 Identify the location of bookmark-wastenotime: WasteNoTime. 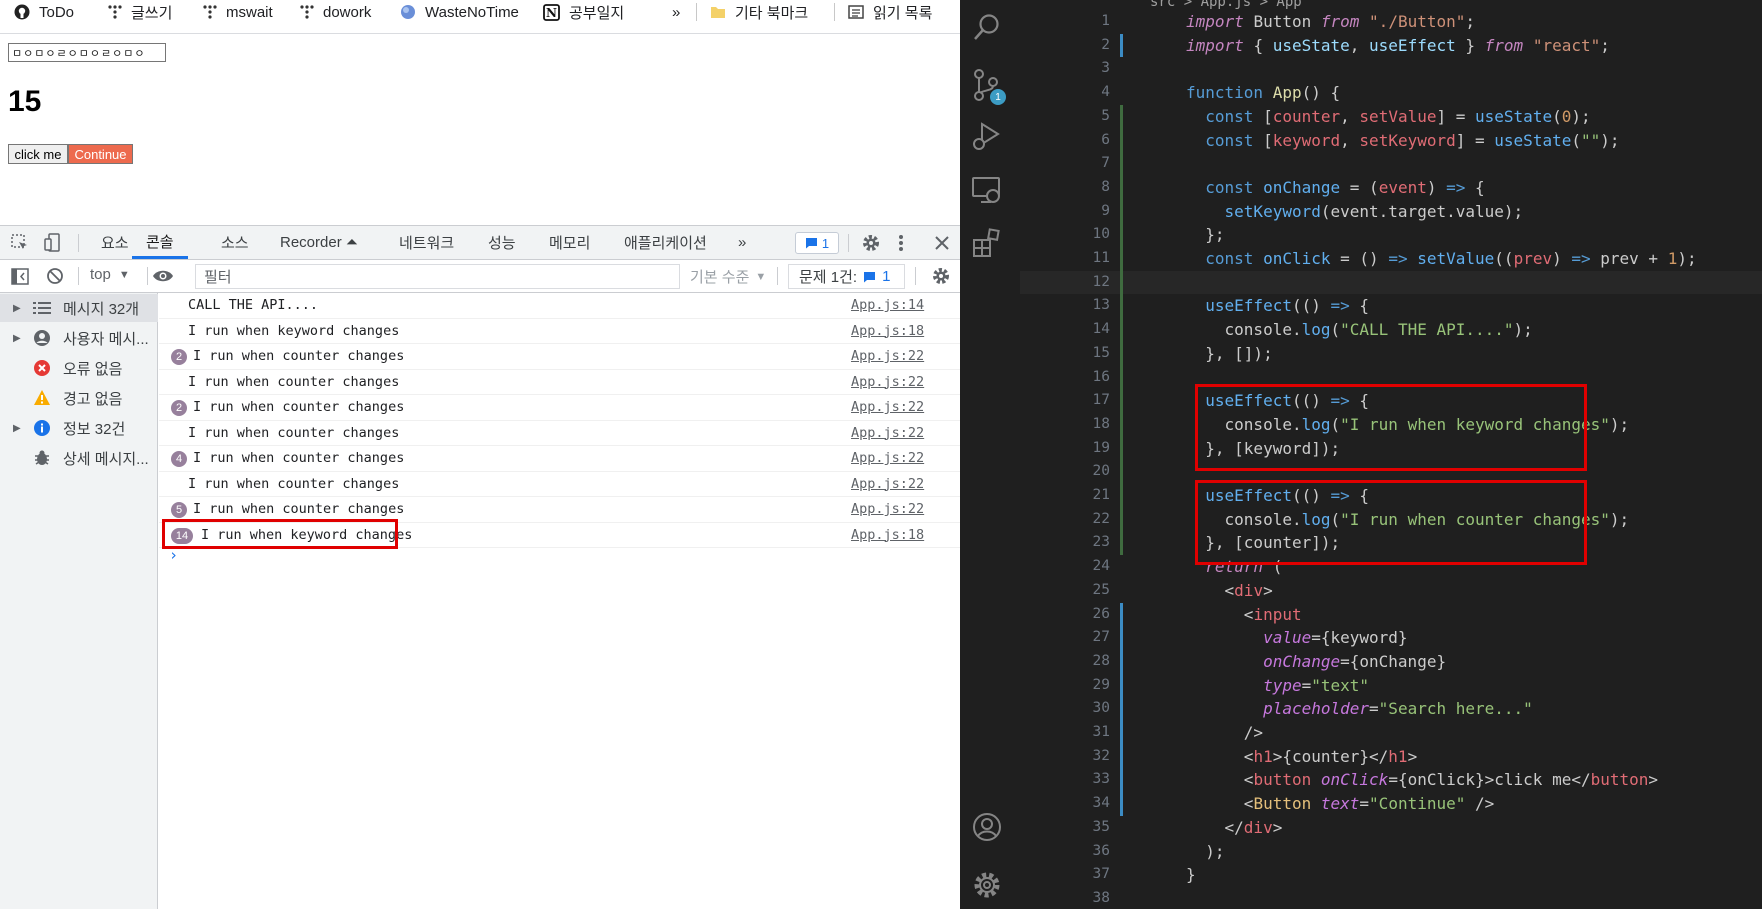
(459, 12).